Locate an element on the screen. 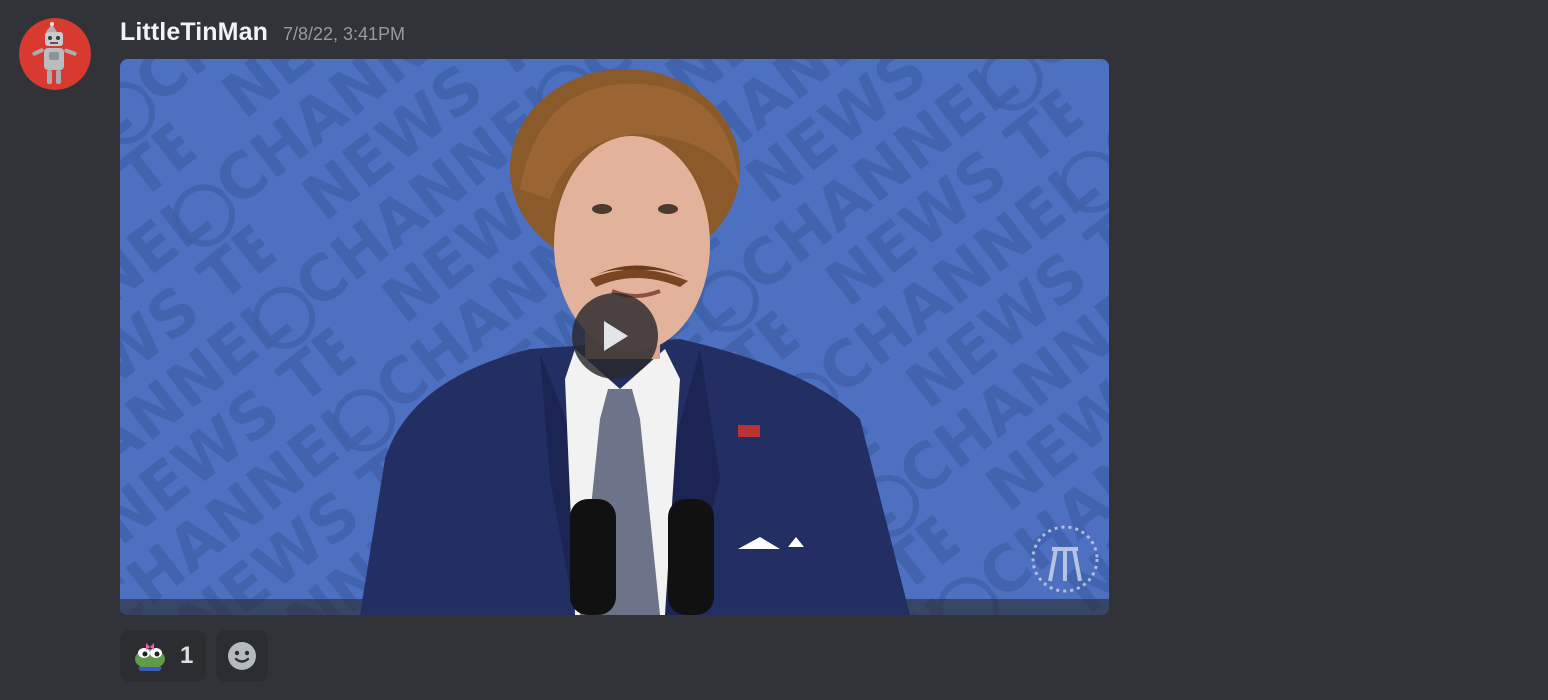  smiley-face-icon is located at coordinates (242, 656).